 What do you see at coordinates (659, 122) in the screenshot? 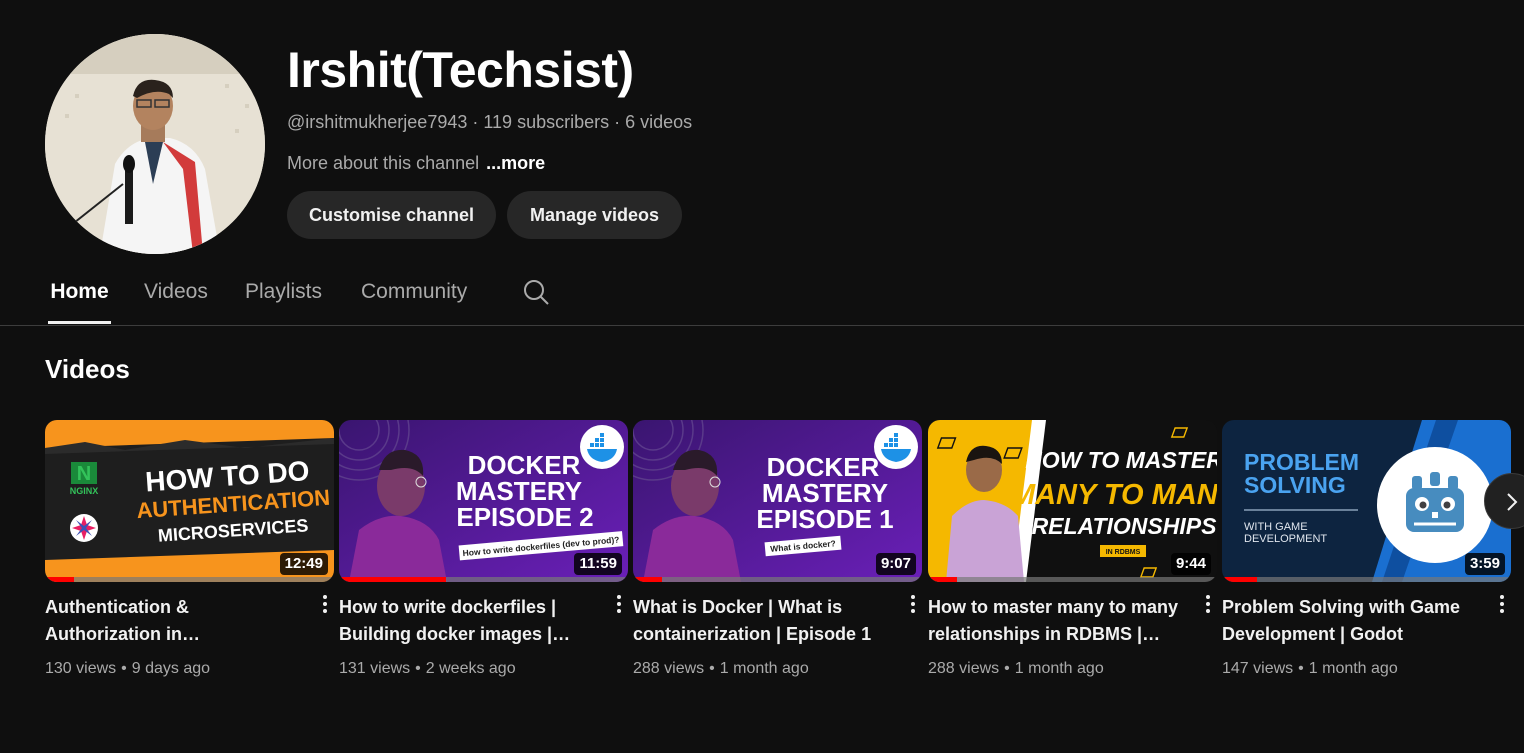
I see `video-count: 6 videos` at bounding box center [659, 122].